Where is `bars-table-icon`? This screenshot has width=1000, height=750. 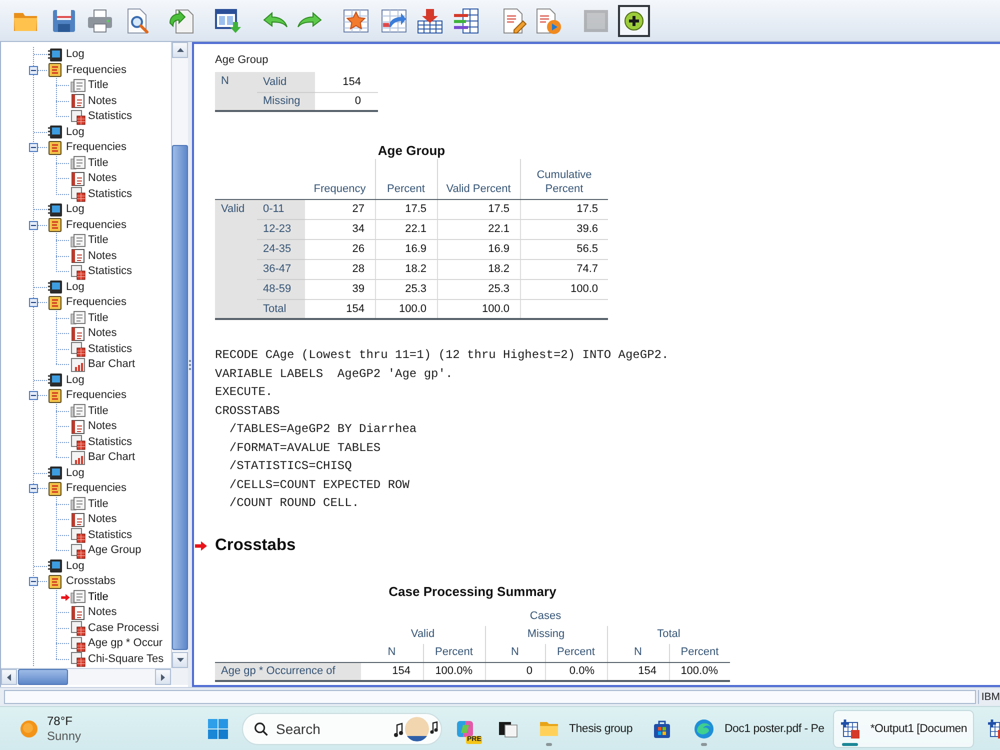 bars-table-icon is located at coordinates (466, 20).